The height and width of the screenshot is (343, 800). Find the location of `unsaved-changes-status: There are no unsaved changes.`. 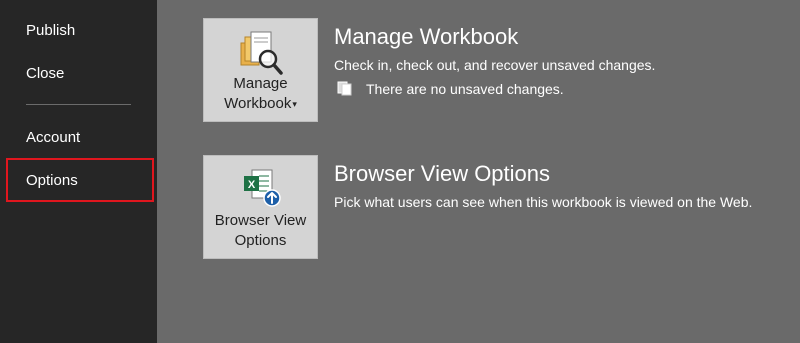

unsaved-changes-status: There are no unsaved changes. is located at coordinates (465, 89).